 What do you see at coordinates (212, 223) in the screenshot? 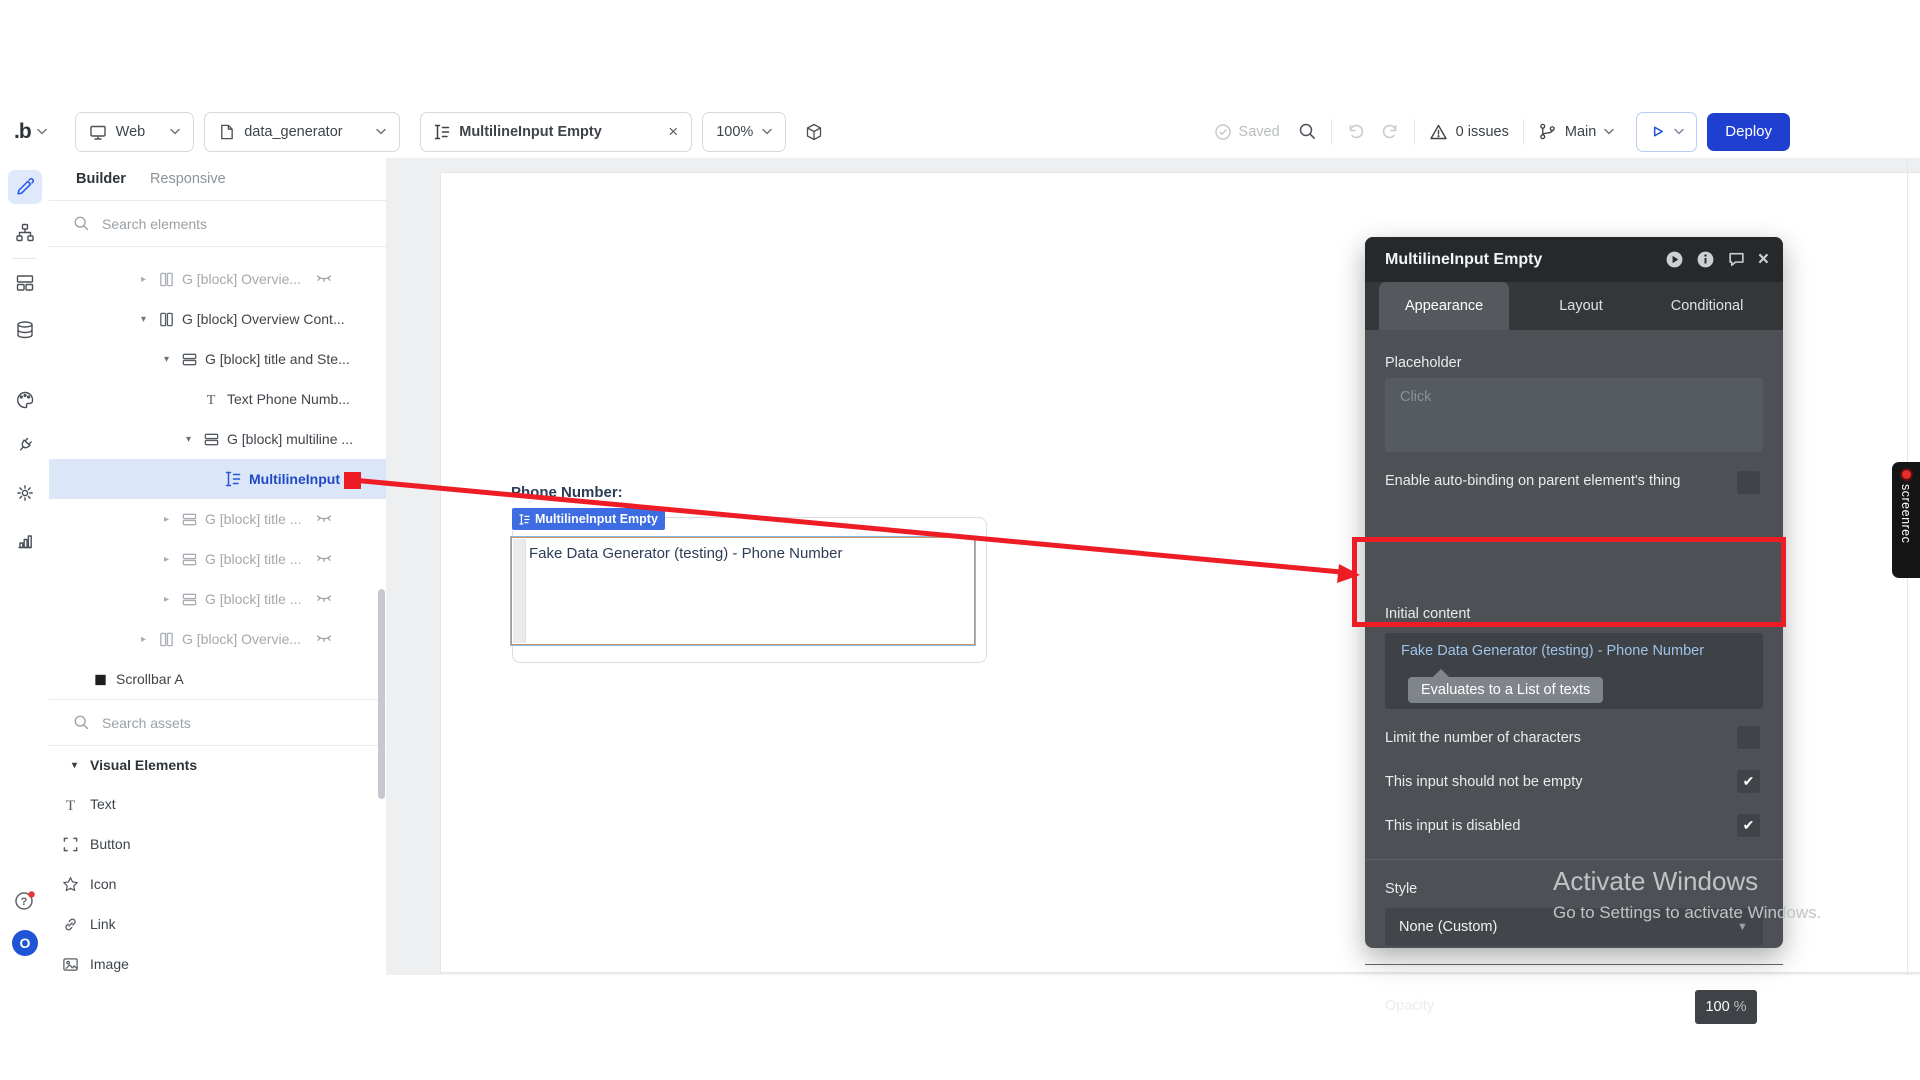
I see `search-elements-input` at bounding box center [212, 223].